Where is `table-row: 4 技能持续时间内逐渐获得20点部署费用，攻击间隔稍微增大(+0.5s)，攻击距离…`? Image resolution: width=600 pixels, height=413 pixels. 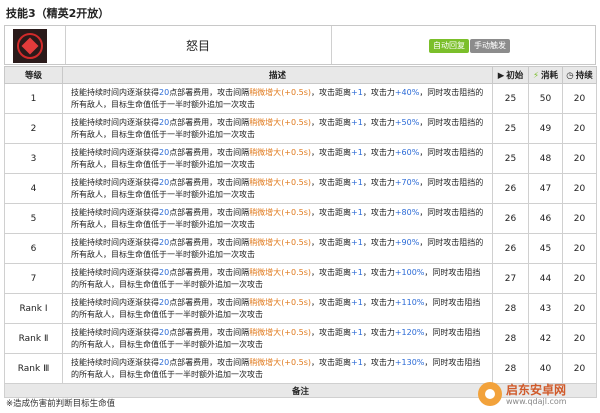
table-row: 4 技能持续时间内逐渐获得20点部署费用，攻击间隔稍微增大(+0.5s)，攻击距离… is located at coordinates (300, 188).